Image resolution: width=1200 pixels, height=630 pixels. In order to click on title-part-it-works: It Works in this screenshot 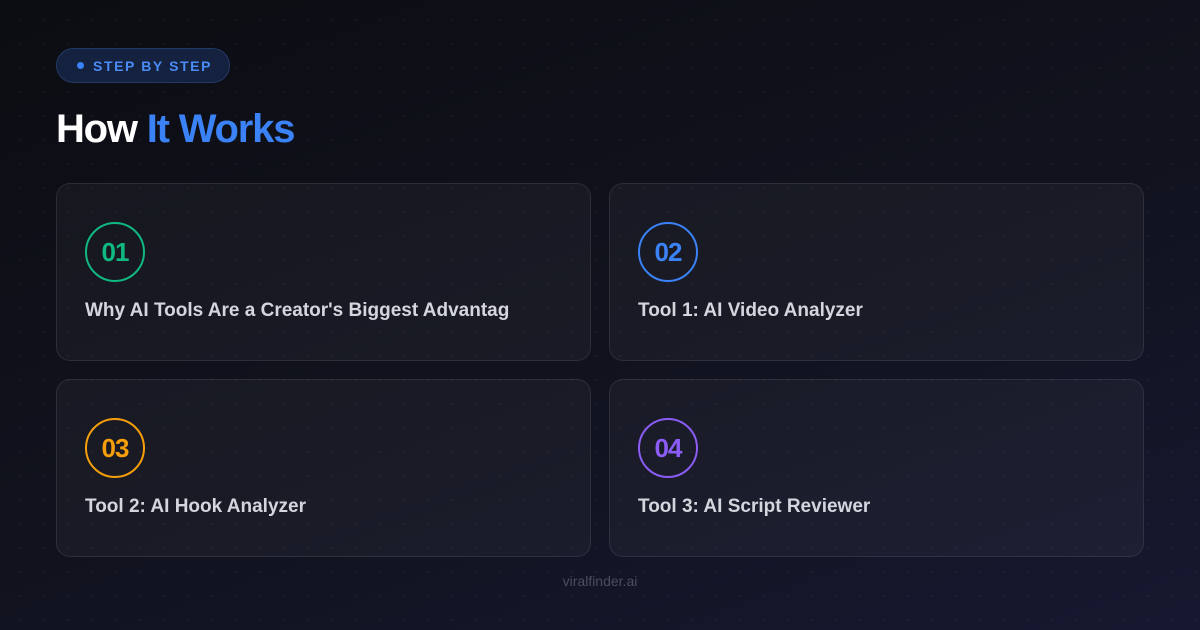, I will do `click(221, 129)`.